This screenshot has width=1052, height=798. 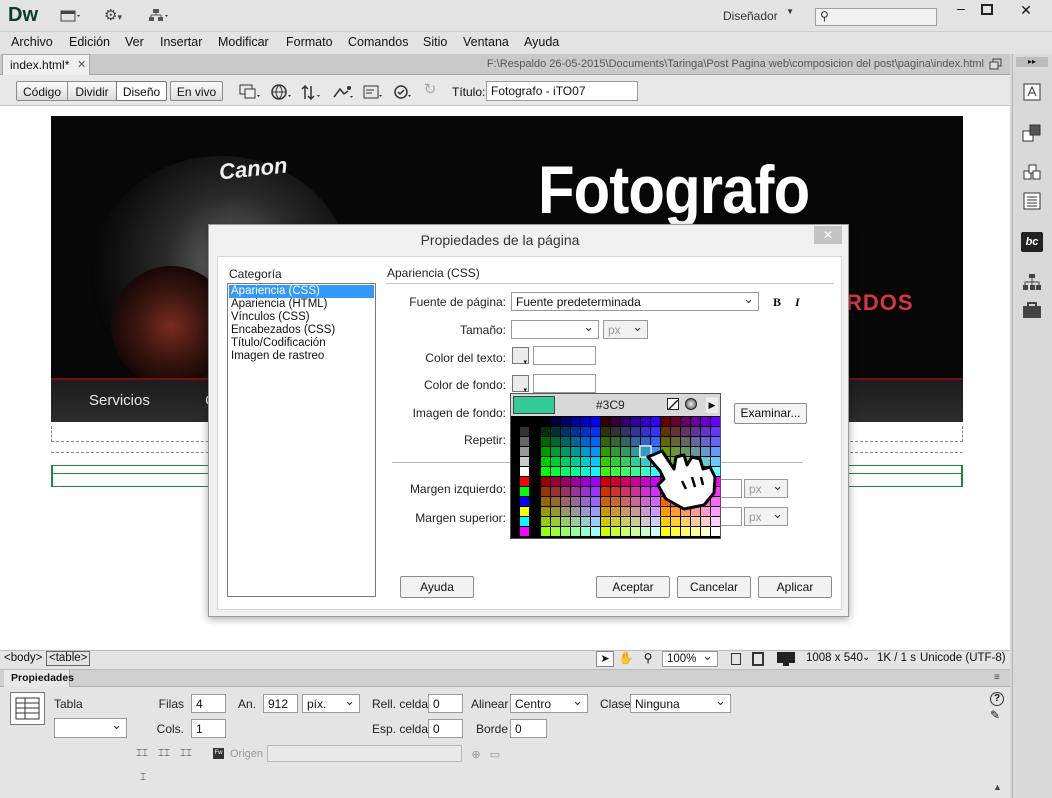 What do you see at coordinates (996, 64) in the screenshot?
I see `restore-icon` at bounding box center [996, 64].